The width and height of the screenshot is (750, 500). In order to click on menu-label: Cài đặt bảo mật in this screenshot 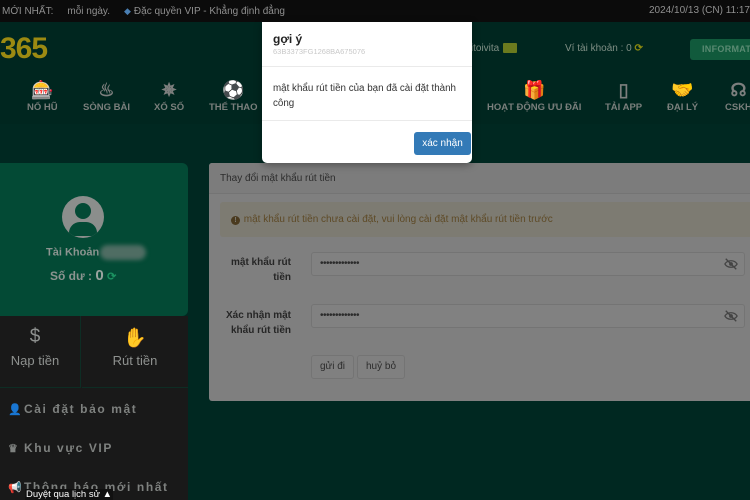, I will do `click(81, 409)`.